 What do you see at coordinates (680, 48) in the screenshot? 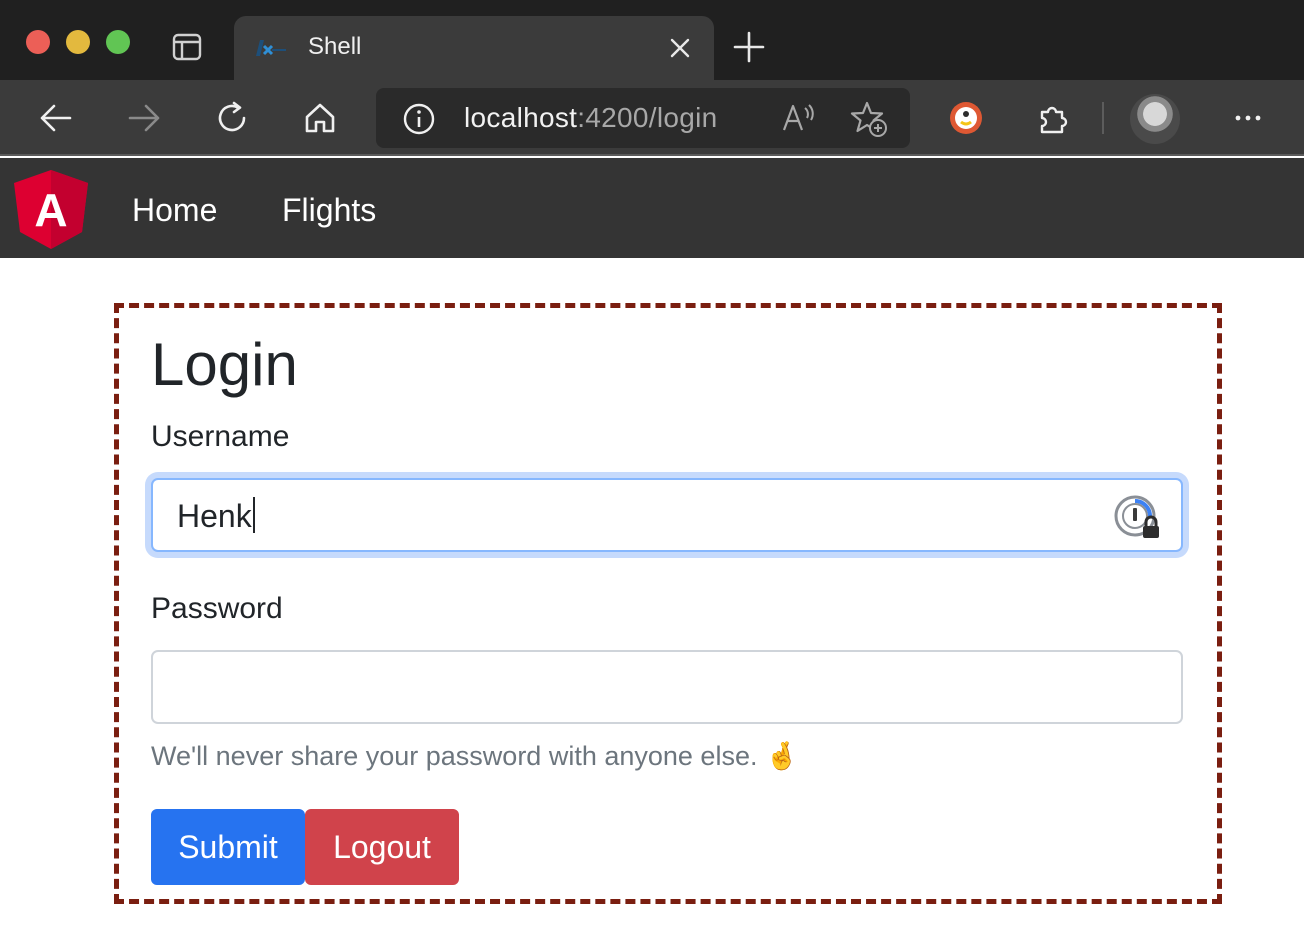
I see `close-tab-icon` at bounding box center [680, 48].